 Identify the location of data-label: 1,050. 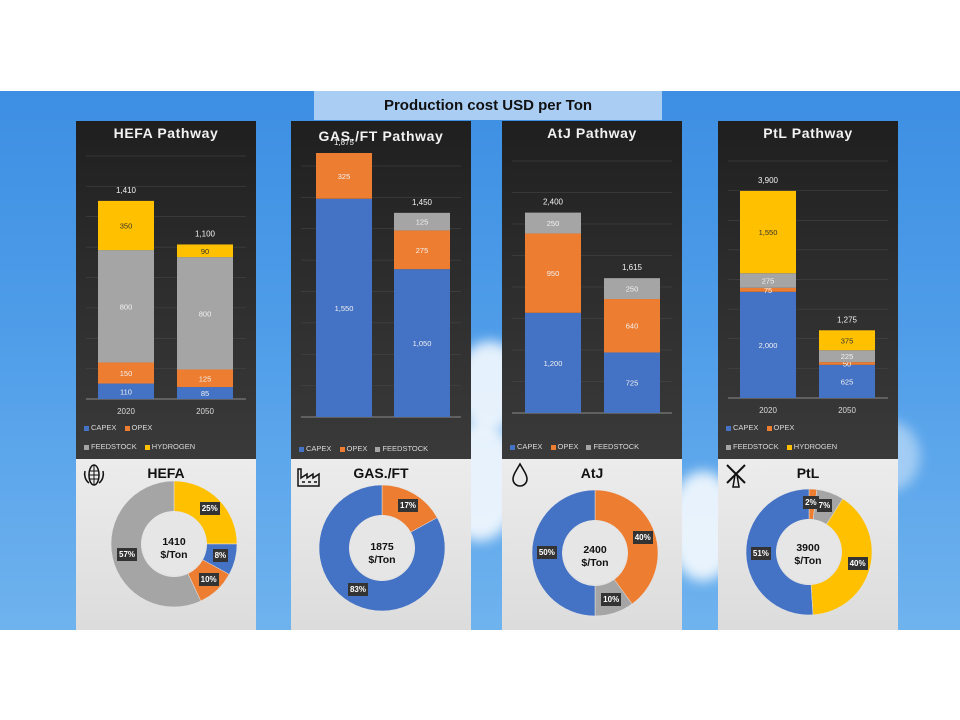
(422, 343).